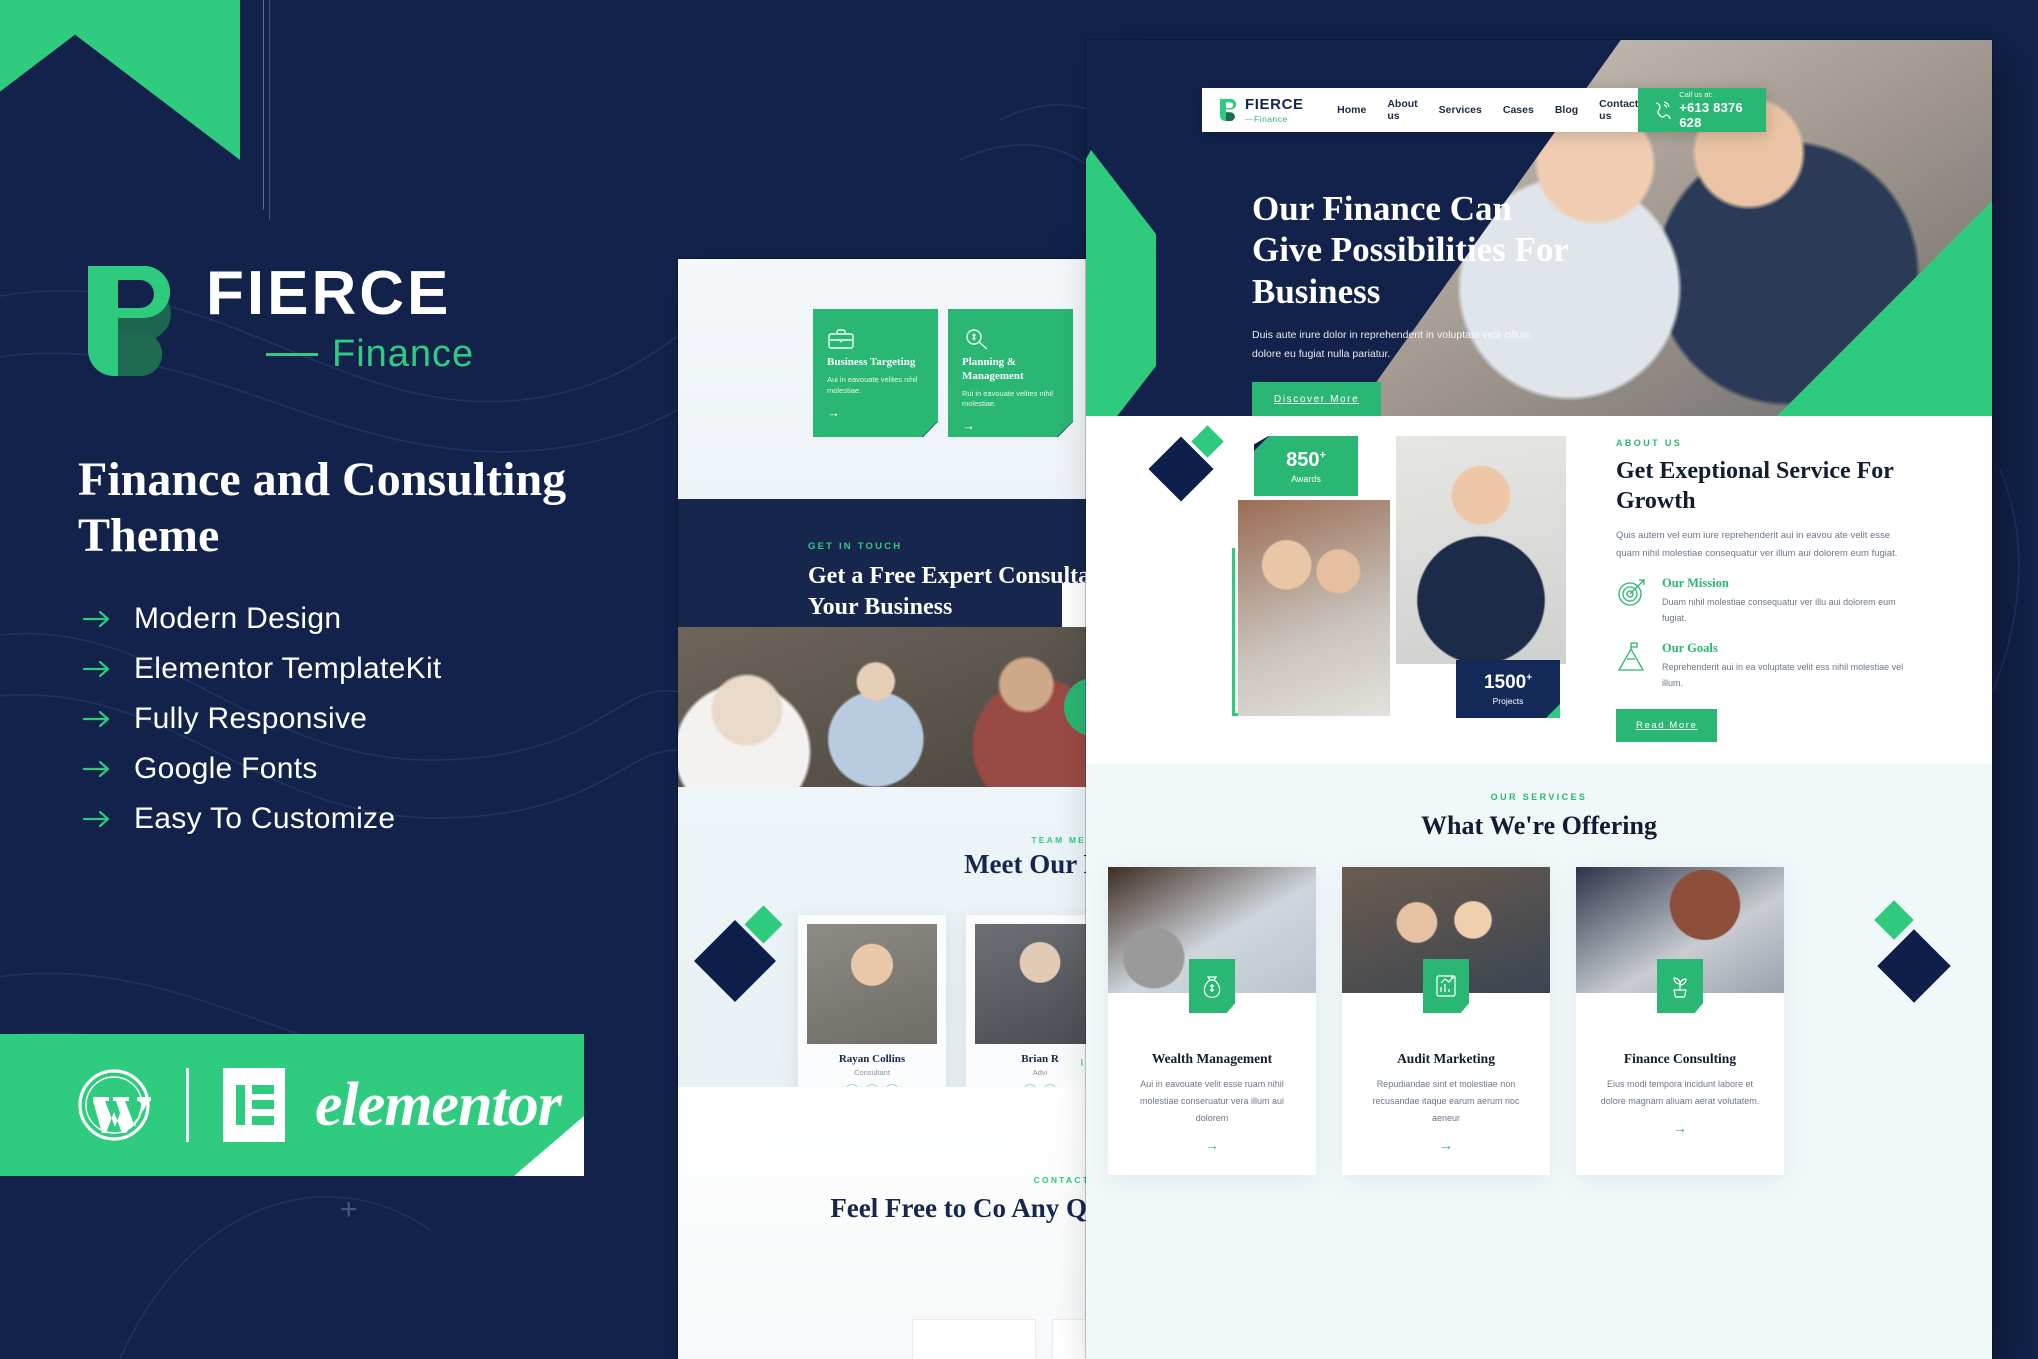 This screenshot has height=1359, width=2038. What do you see at coordinates (872, 1059) in the screenshot?
I see `member-name: Rayan Collins` at bounding box center [872, 1059].